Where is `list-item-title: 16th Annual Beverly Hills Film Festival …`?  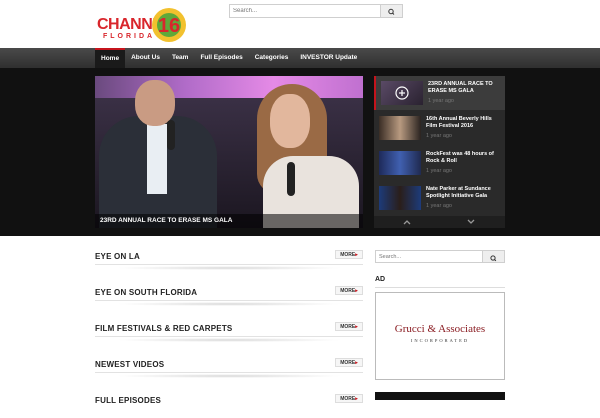 list-item-title: 16th Annual Beverly Hills Film Festival … is located at coordinates (459, 122).